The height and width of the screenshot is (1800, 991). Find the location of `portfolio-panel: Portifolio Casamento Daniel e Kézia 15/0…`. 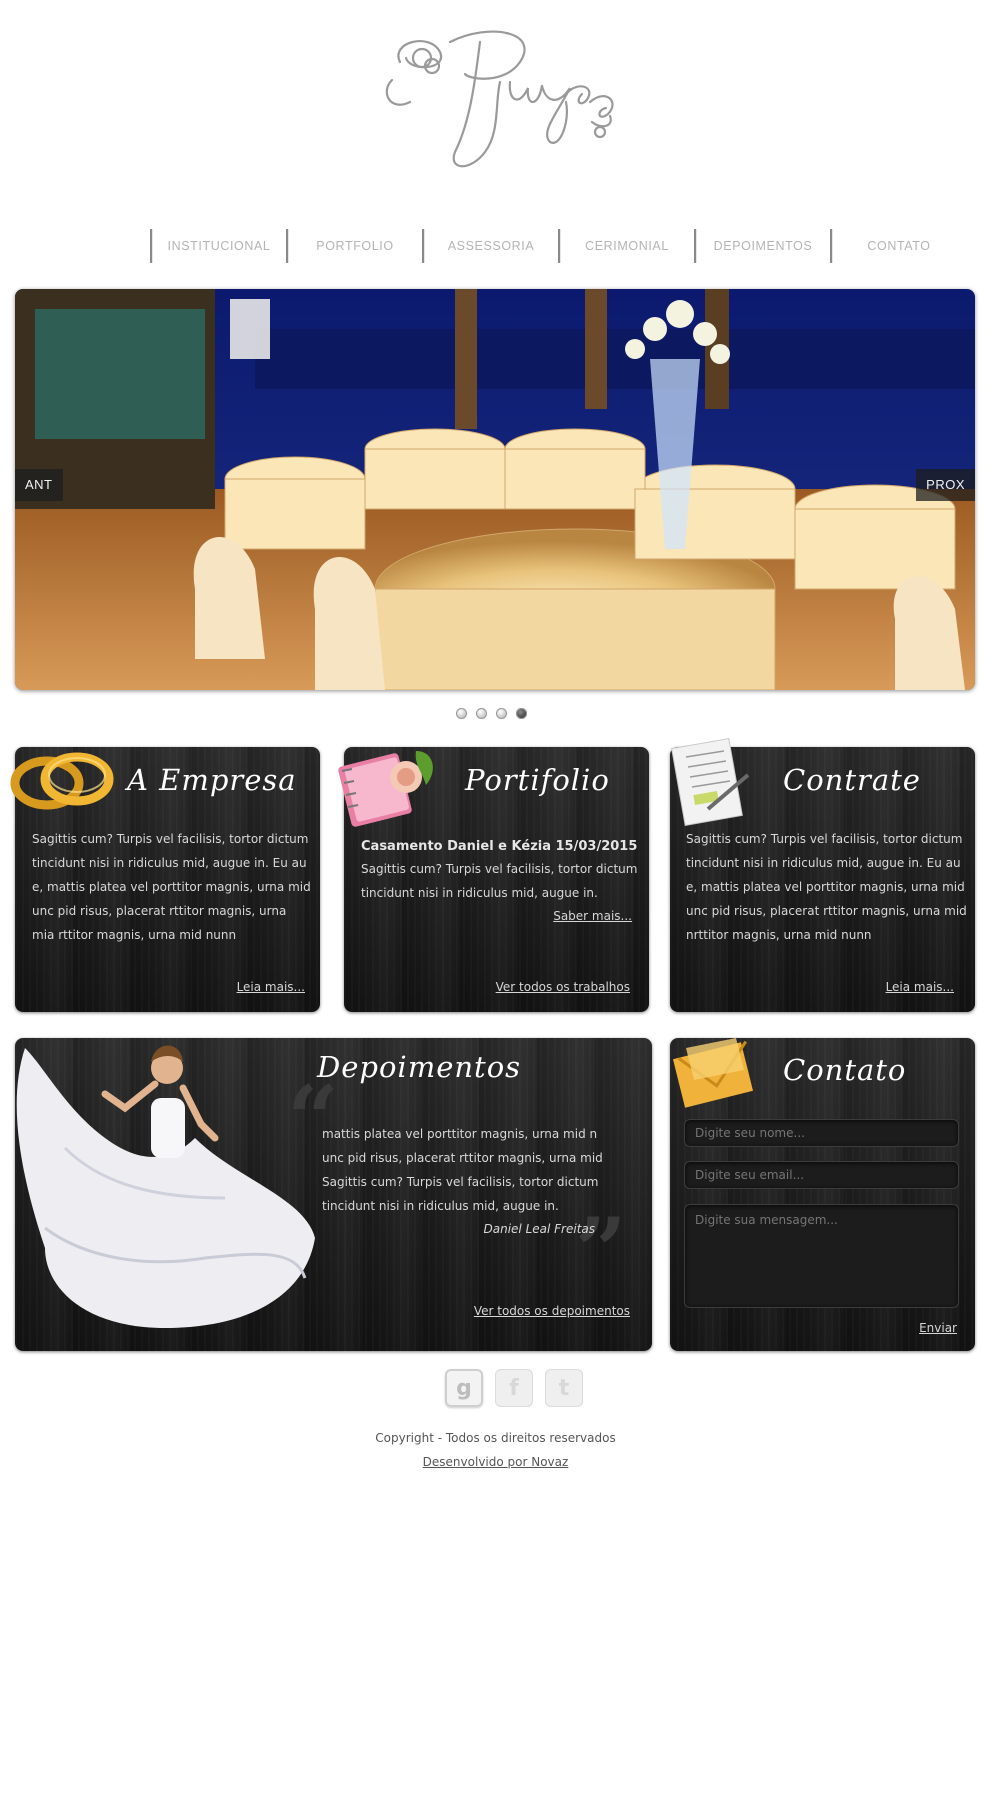

portfolio-panel: Portifolio Casamento Daniel e Kézia 15/0… is located at coordinates (493, 879).